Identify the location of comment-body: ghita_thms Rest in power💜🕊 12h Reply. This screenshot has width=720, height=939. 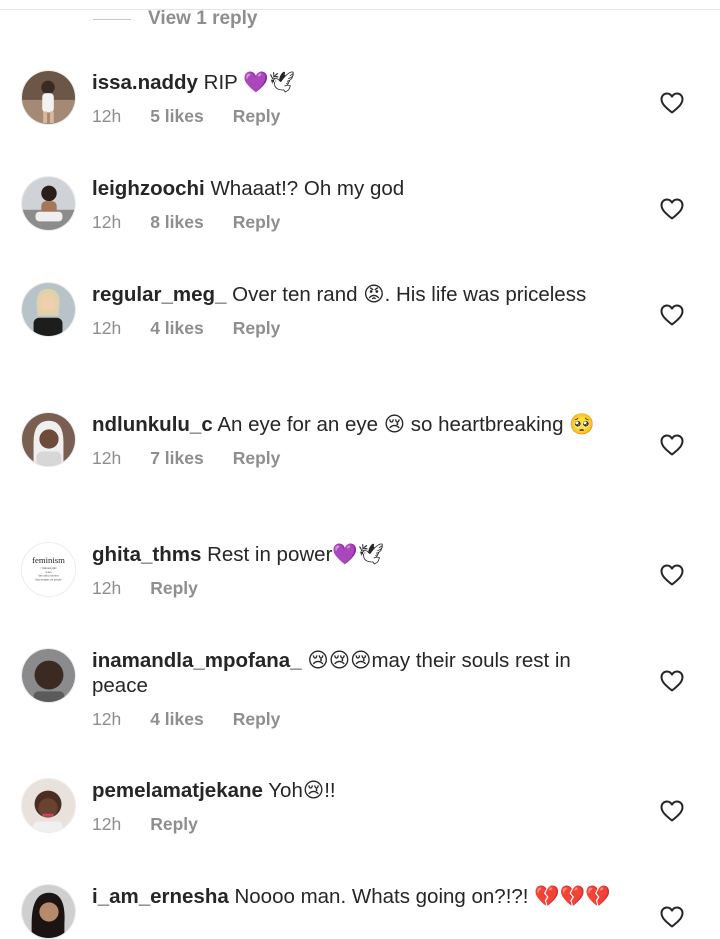
(357, 570).